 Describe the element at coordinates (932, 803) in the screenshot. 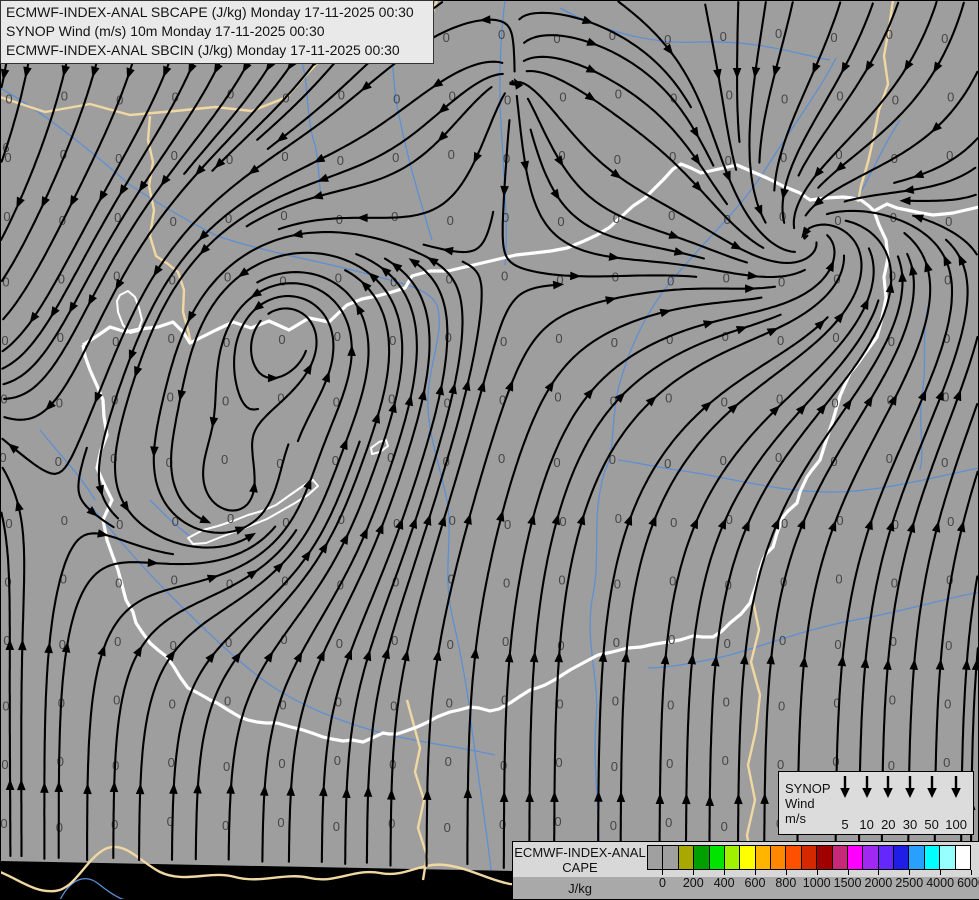

I see `wind-speed-column: 50` at that location.